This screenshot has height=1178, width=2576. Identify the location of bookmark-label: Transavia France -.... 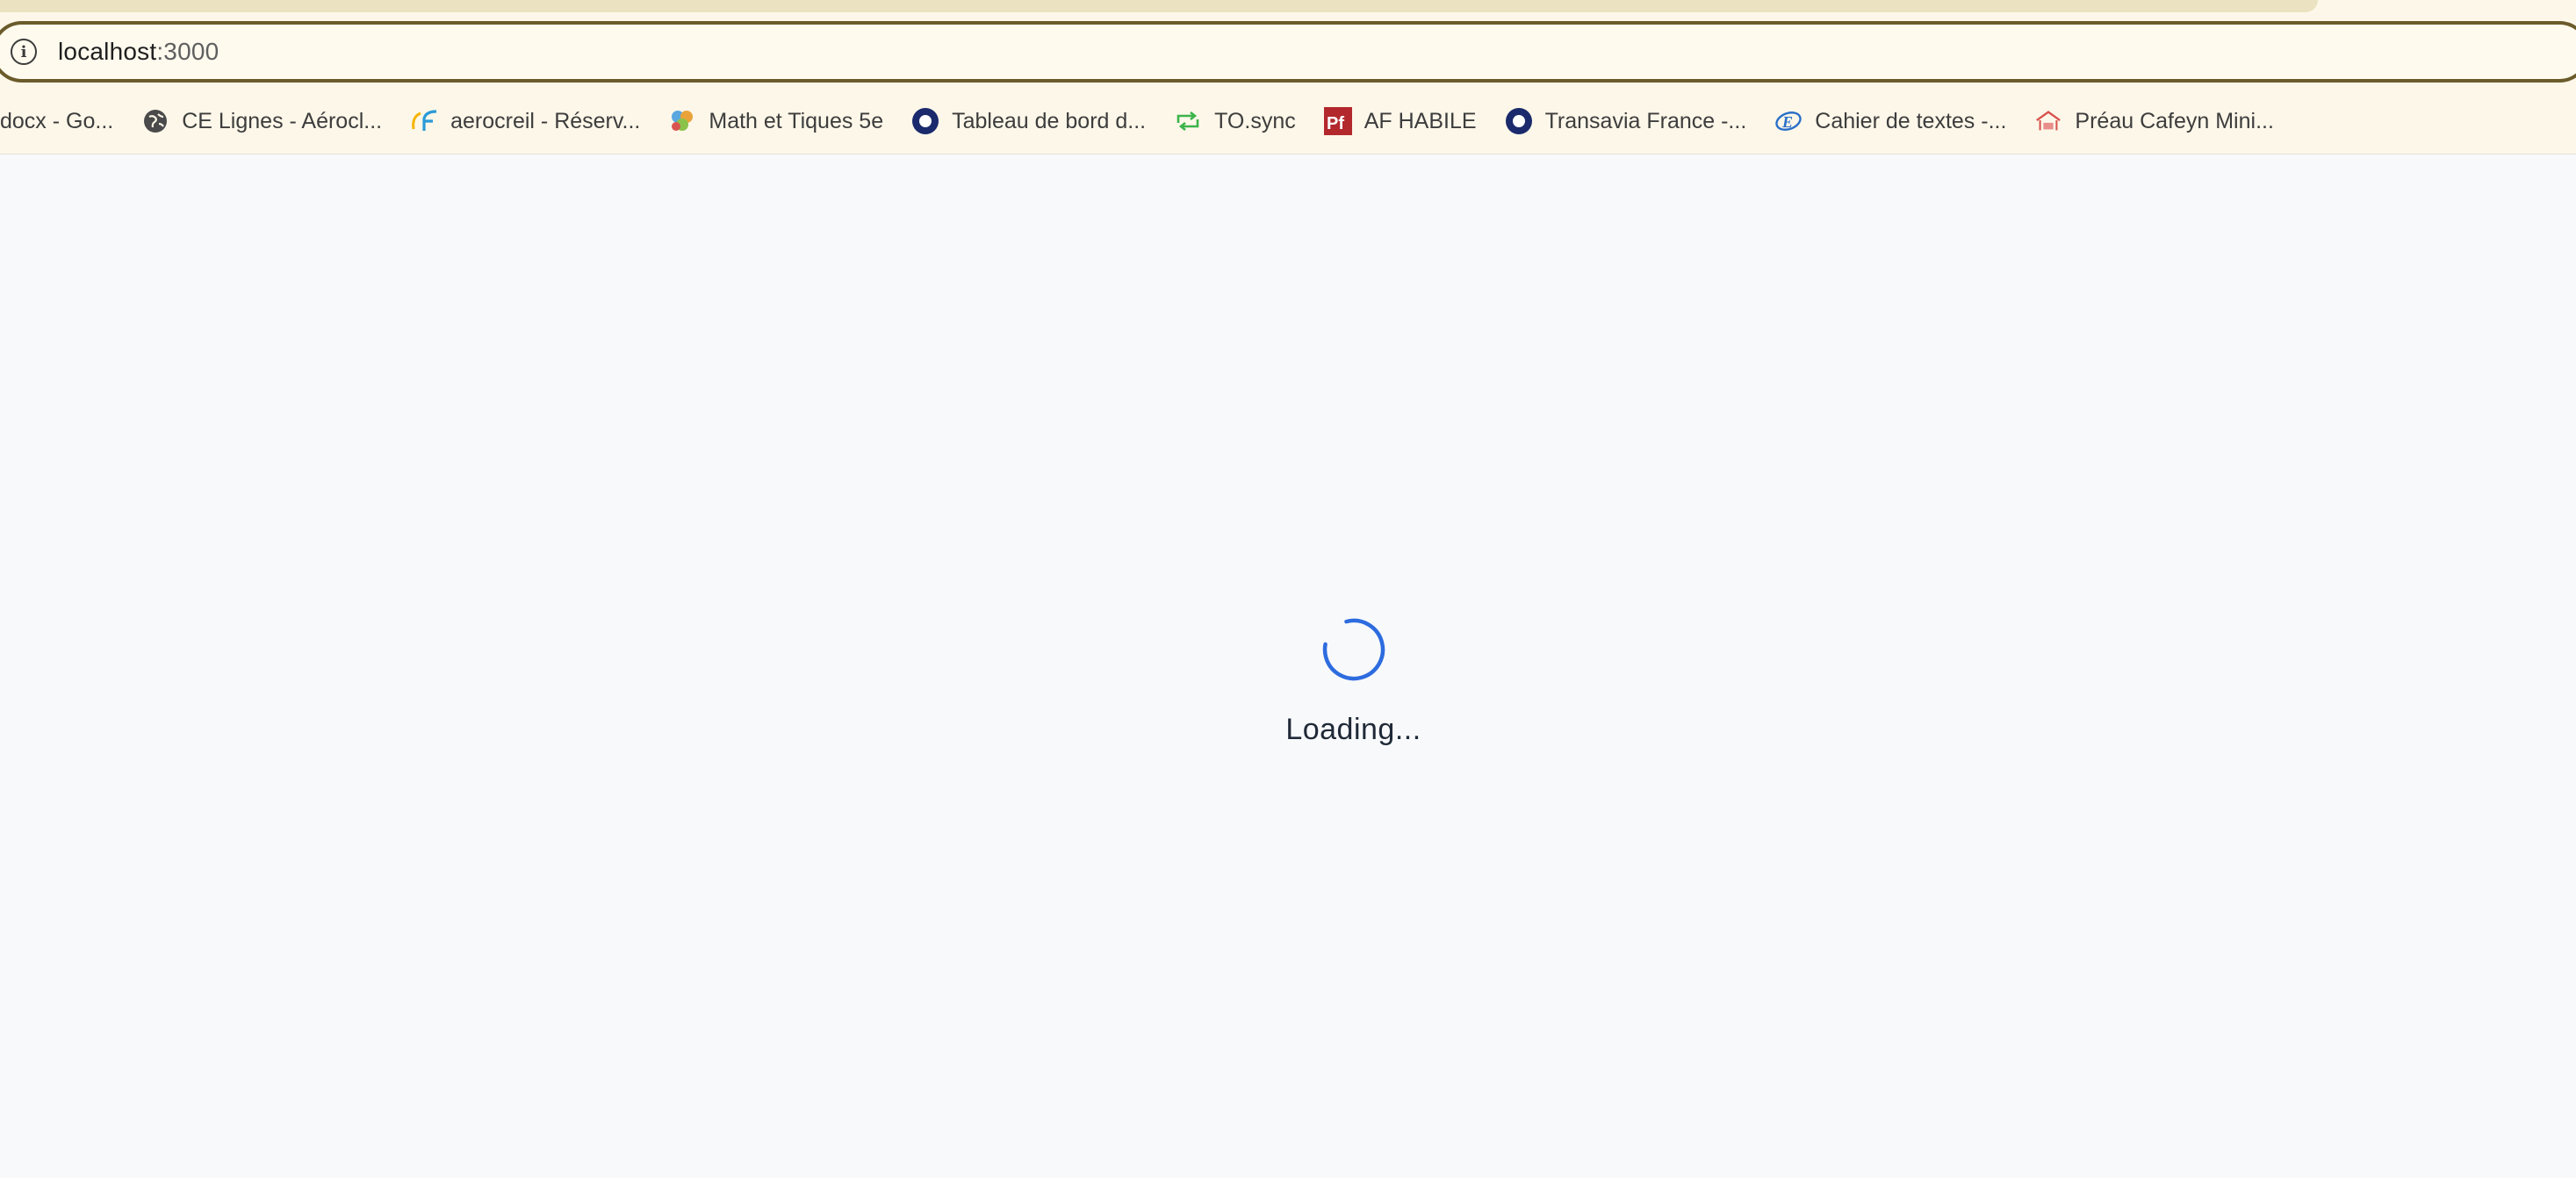
(1645, 120).